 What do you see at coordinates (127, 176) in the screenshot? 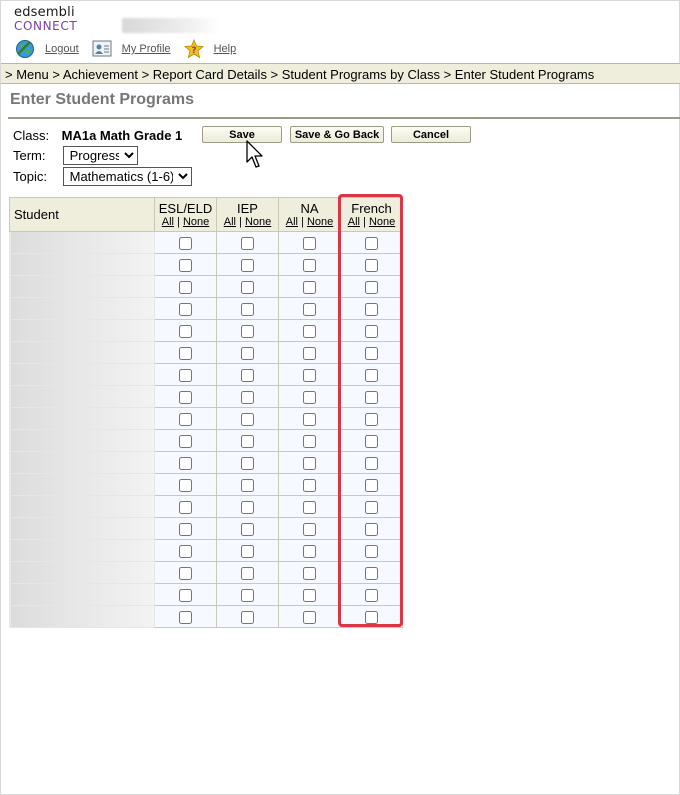
I see `topic-select: Mathematics (1-6)` at bounding box center [127, 176].